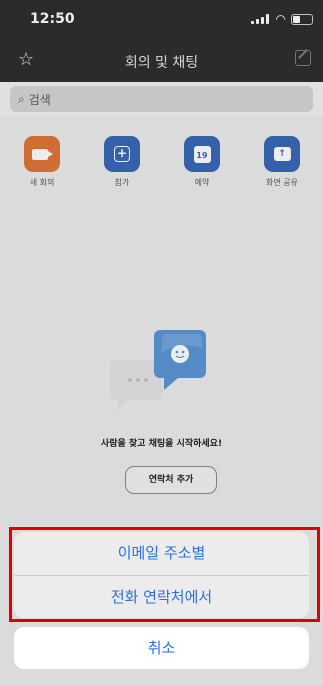  Describe the element at coordinates (161, 648) in the screenshot. I see `cancel-button: 취소` at that location.